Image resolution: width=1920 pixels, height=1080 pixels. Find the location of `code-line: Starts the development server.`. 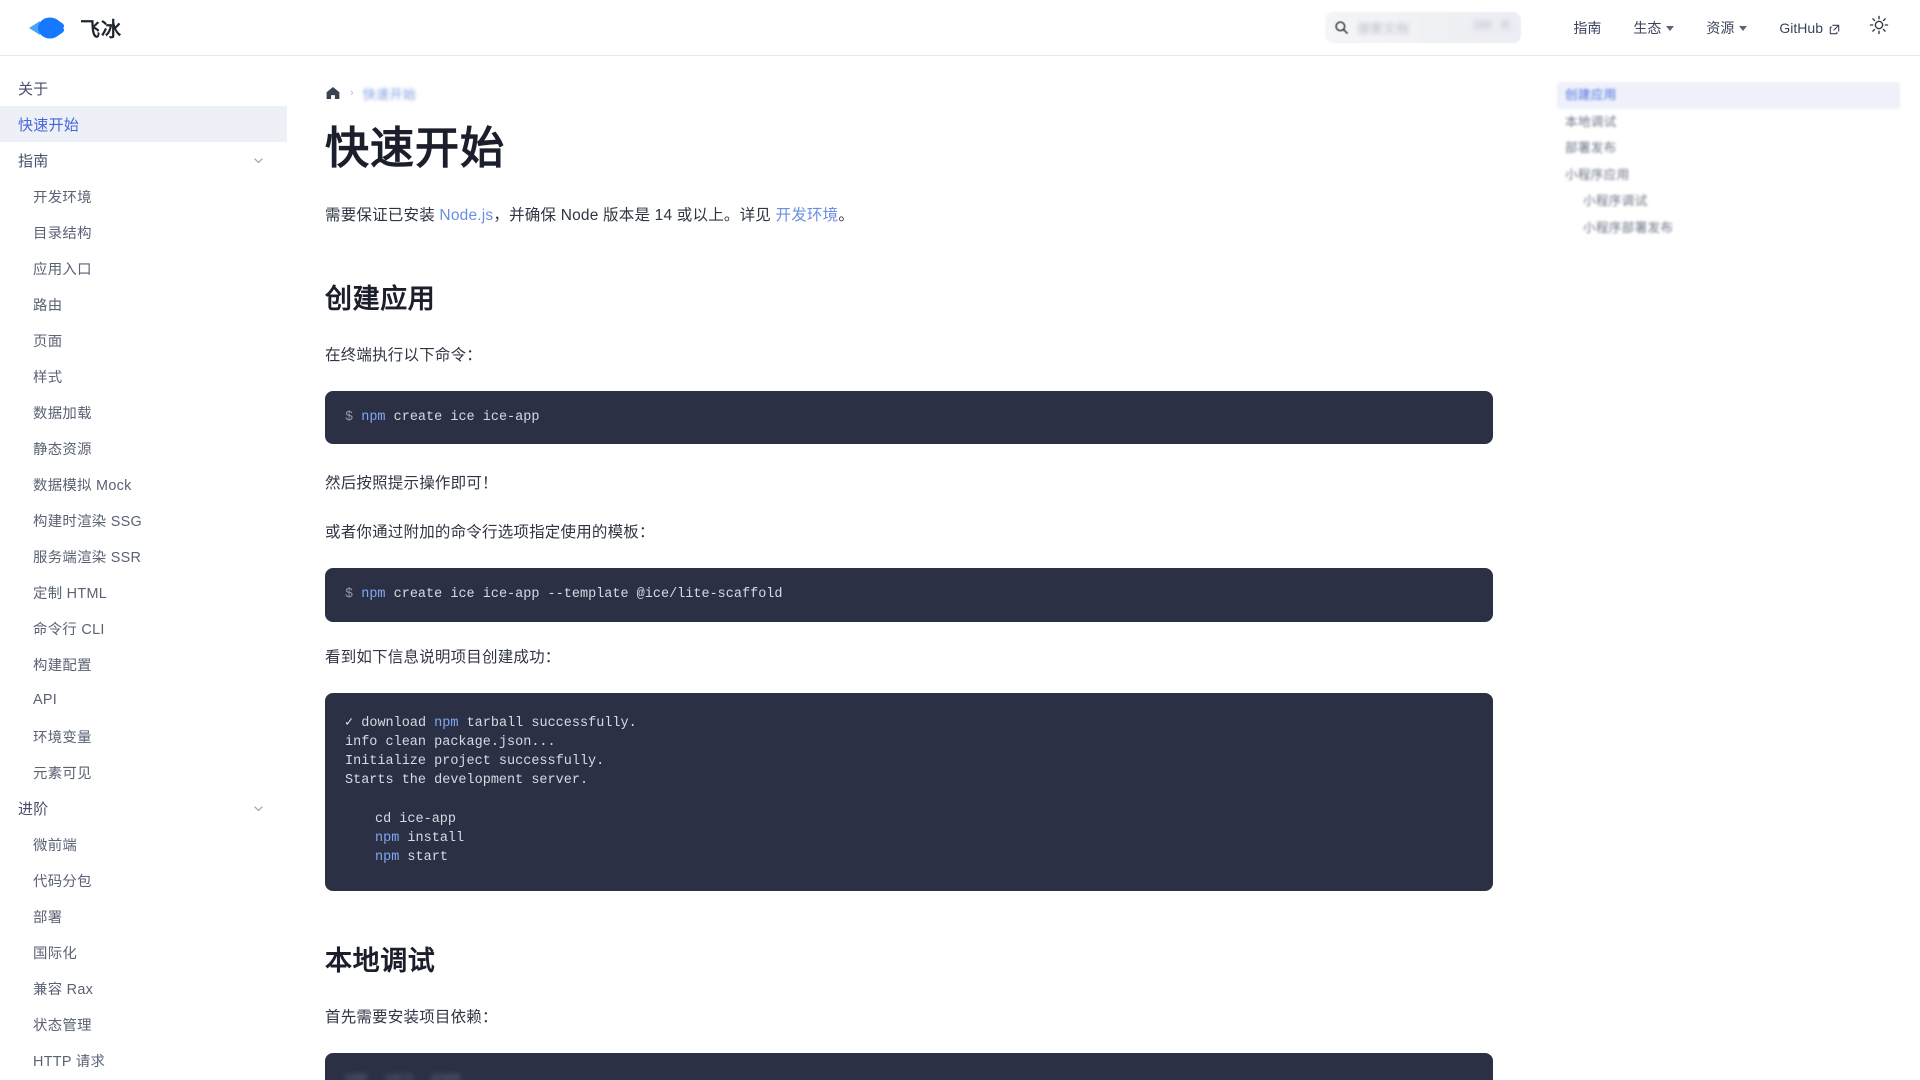

code-line: Starts the development server. is located at coordinates (467, 781).